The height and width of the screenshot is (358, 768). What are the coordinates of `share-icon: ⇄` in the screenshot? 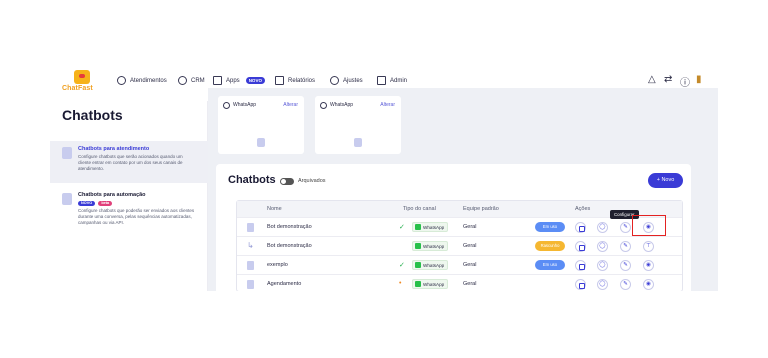 It's located at (668, 79).